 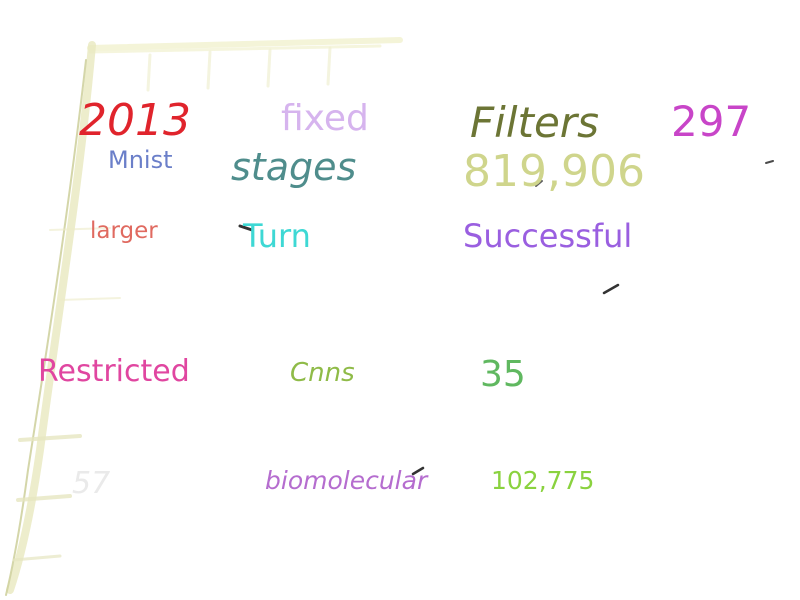 I want to click on word-mnist: Mnist, so click(x=140, y=160).